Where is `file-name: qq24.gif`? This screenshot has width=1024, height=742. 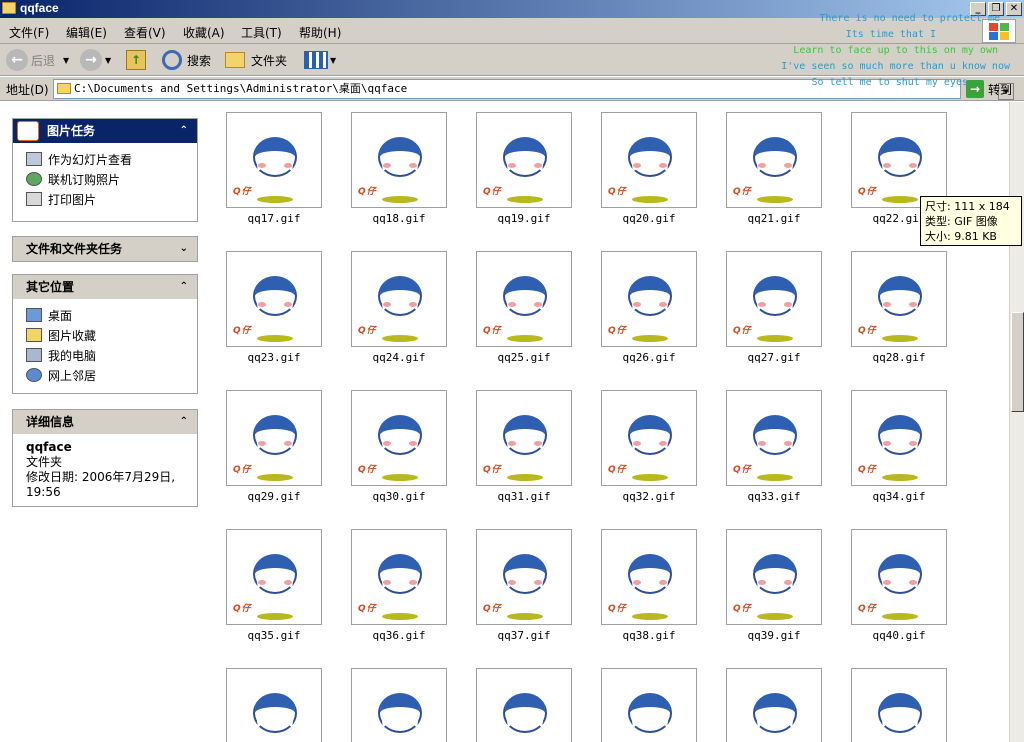
file-name: qq24.gif is located at coordinates (399, 357).